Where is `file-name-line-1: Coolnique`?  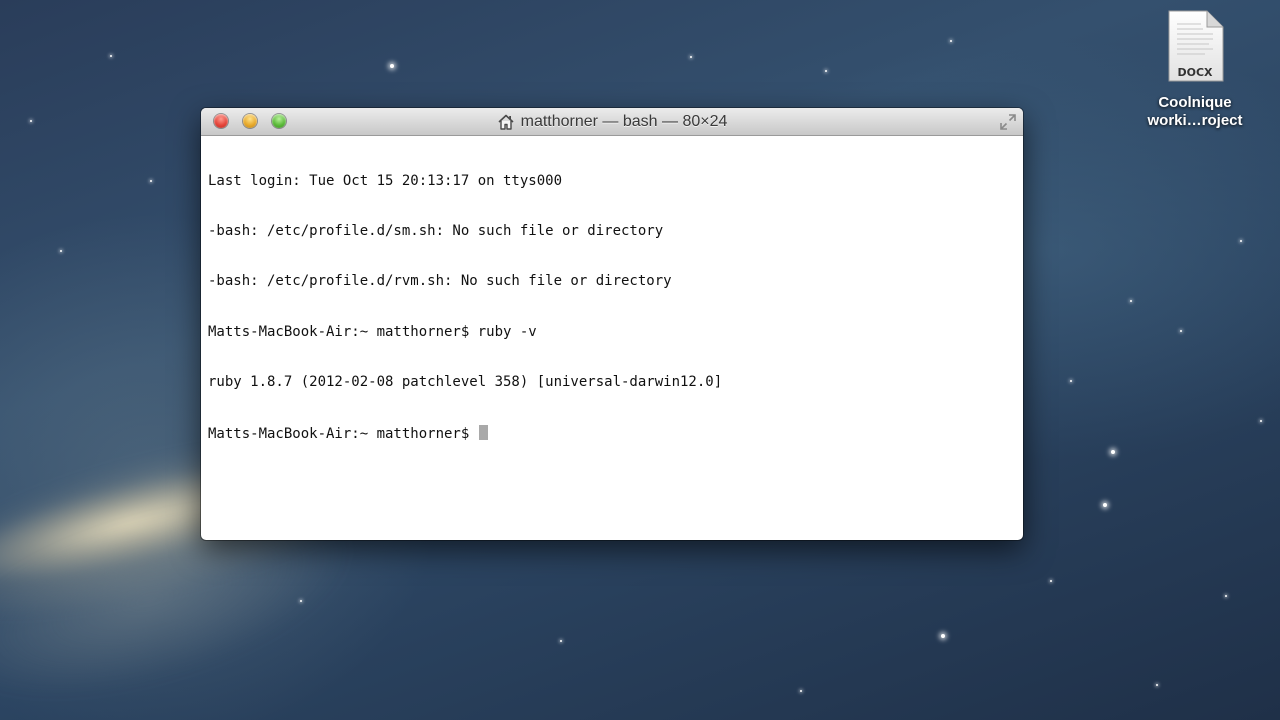
file-name-line-1: Coolnique is located at coordinates (1195, 102).